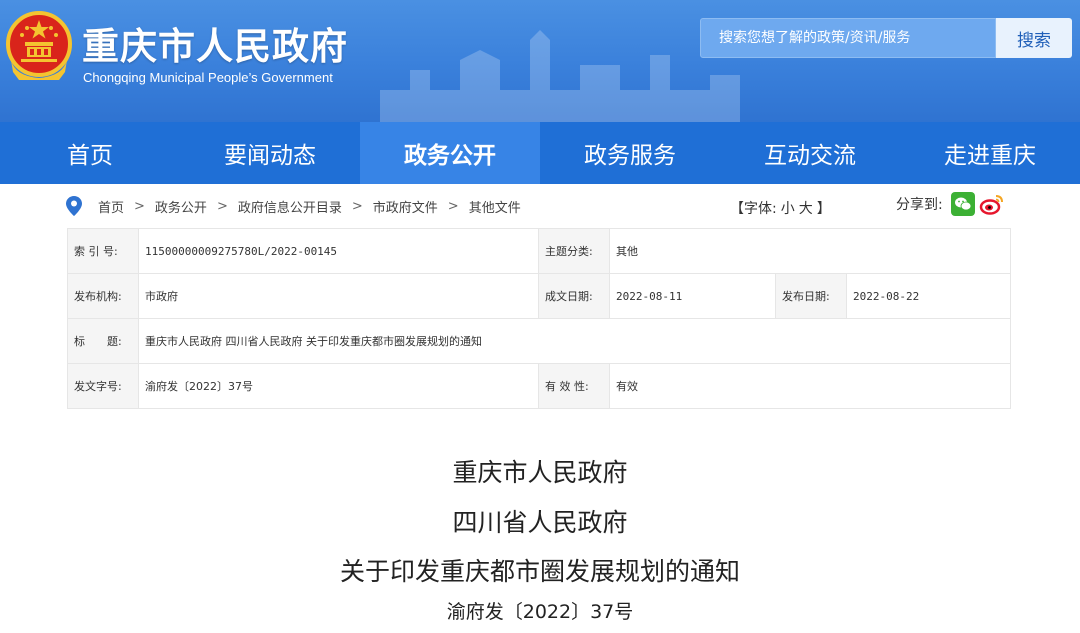  I want to click on search-box, so click(848, 38).